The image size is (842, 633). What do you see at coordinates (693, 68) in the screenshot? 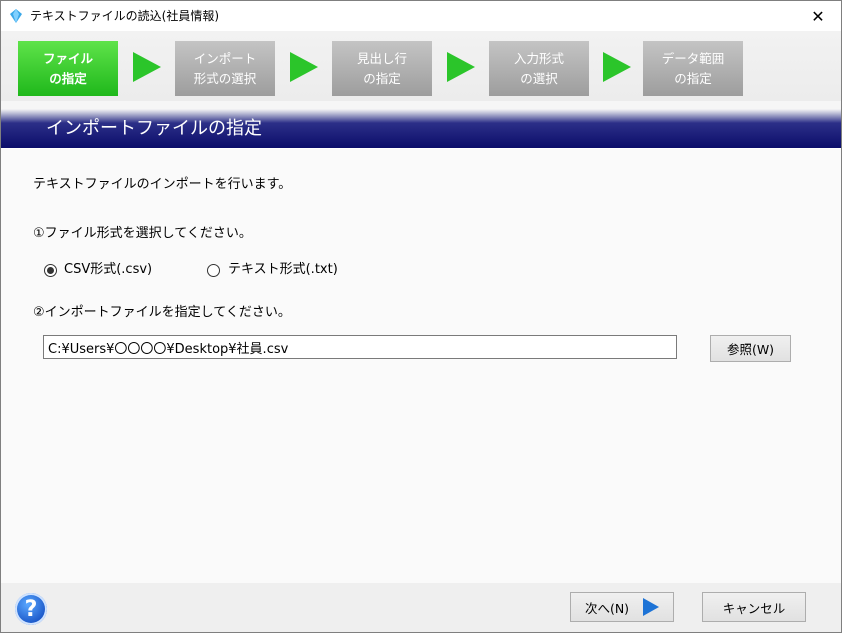
I see `step-data-range: データ範囲 の指定` at bounding box center [693, 68].